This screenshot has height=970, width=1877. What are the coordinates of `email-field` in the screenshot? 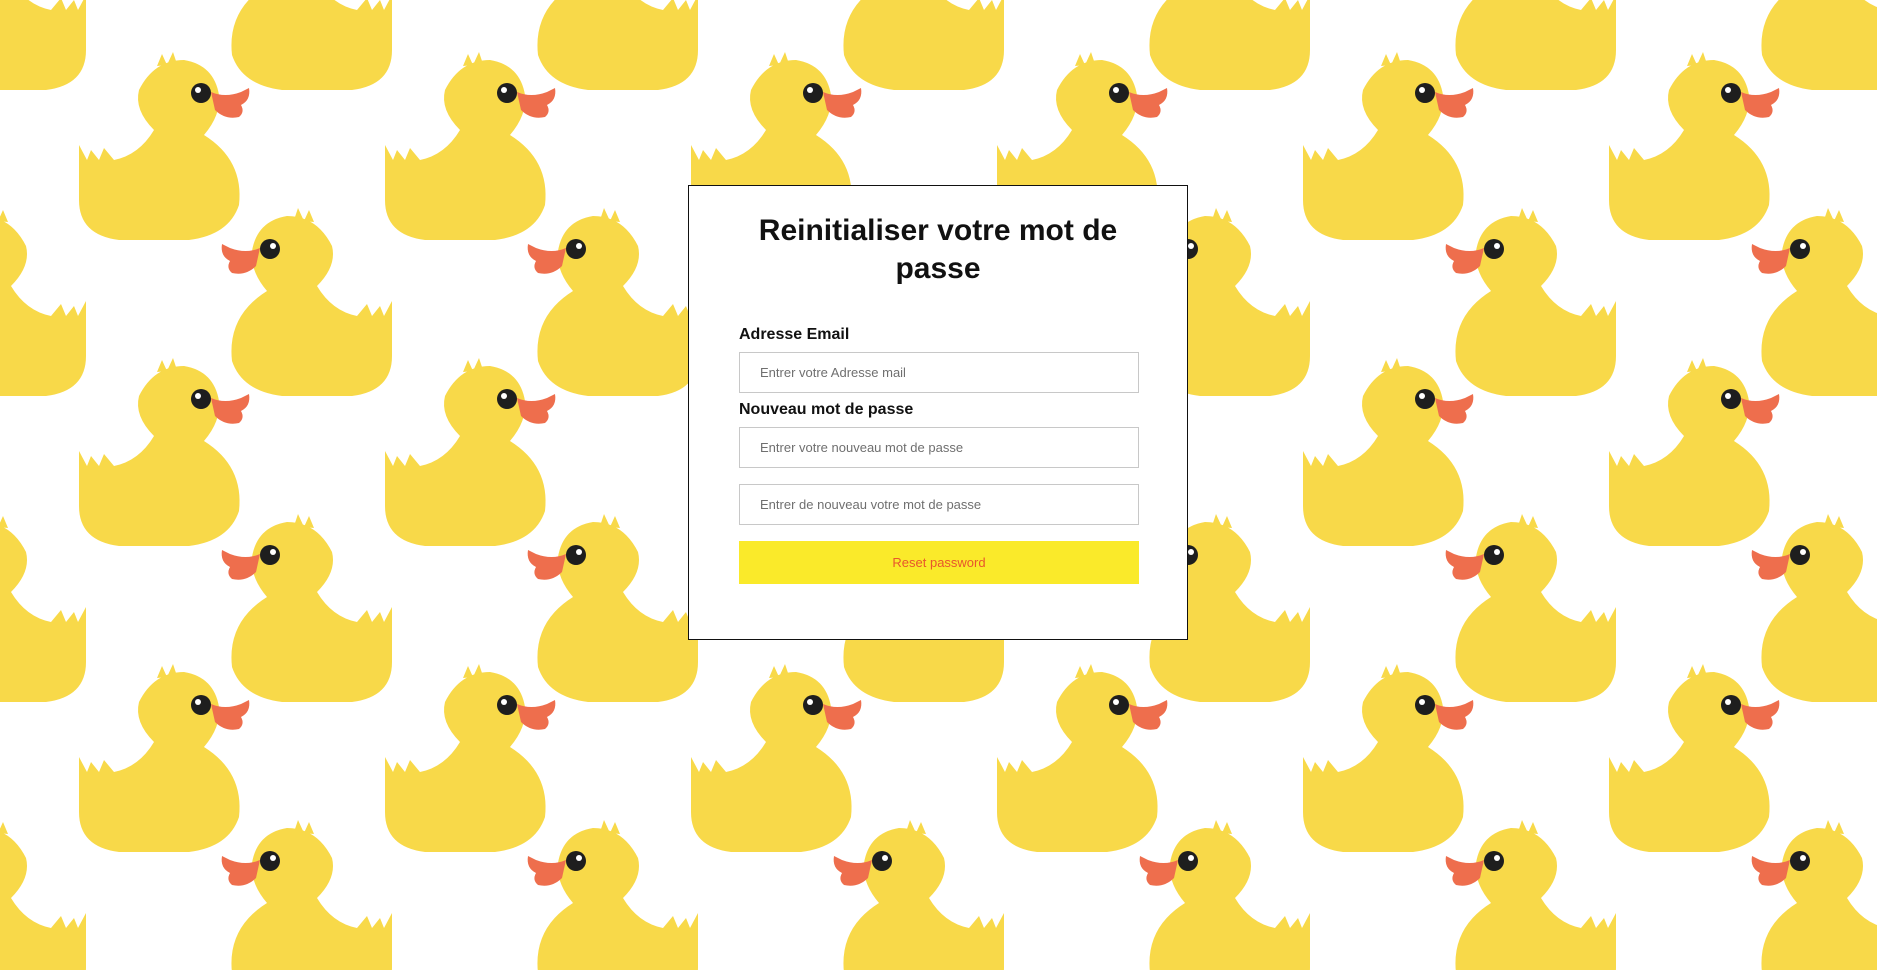 It's located at (939, 372).